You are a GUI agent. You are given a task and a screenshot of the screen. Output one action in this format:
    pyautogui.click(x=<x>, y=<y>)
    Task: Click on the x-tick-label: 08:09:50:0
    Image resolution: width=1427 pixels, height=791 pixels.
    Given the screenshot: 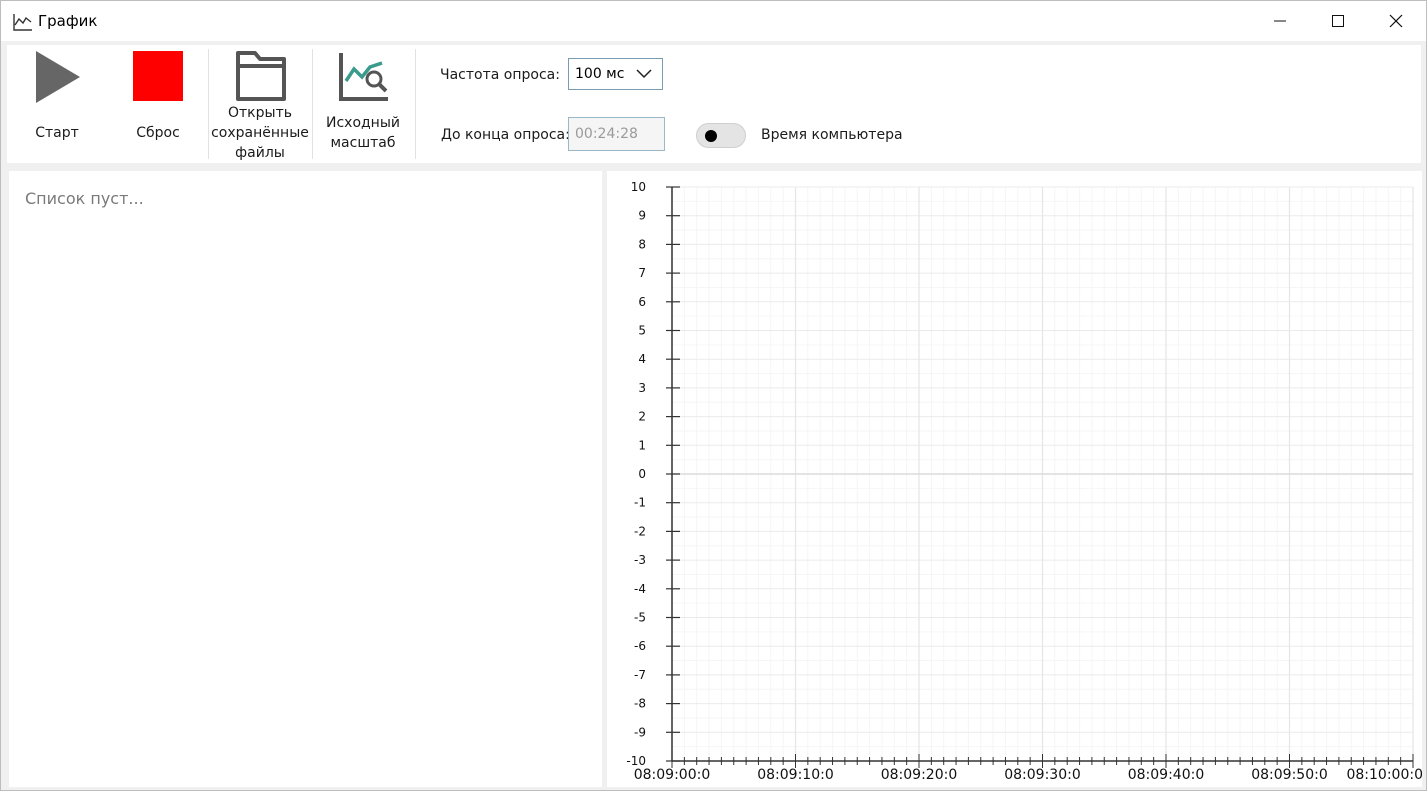 What is the action you would take?
    pyautogui.click(x=1289, y=775)
    